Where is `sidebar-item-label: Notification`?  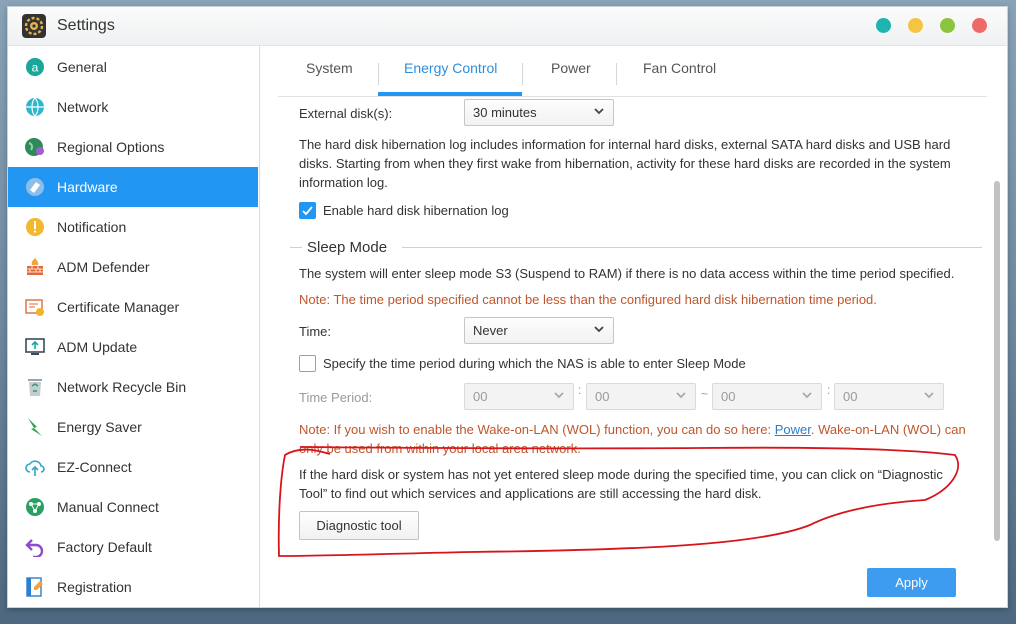 sidebar-item-label: Notification is located at coordinates (92, 227).